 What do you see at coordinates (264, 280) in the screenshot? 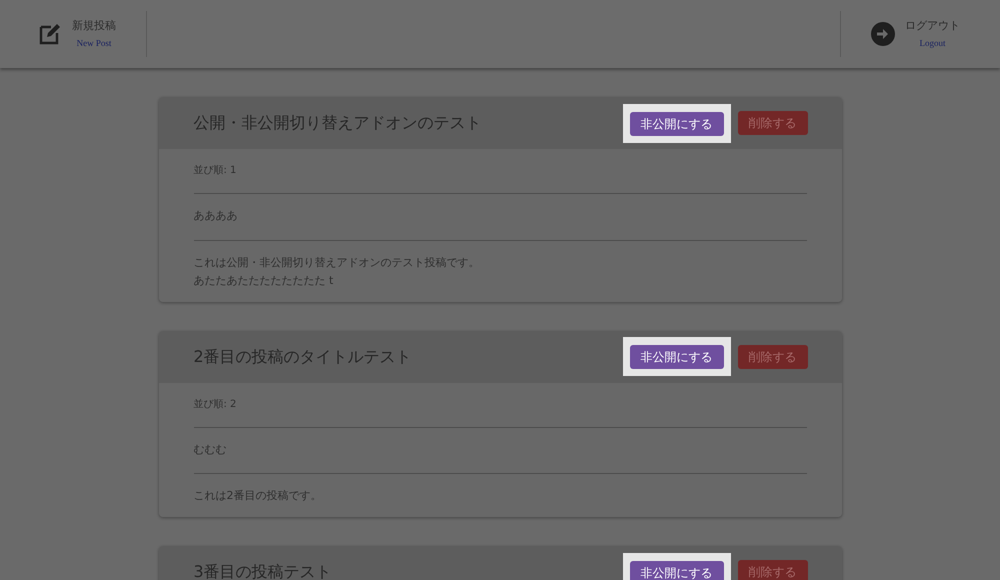
I see `post-body-line: あたたあたたたたたたたた t` at bounding box center [264, 280].